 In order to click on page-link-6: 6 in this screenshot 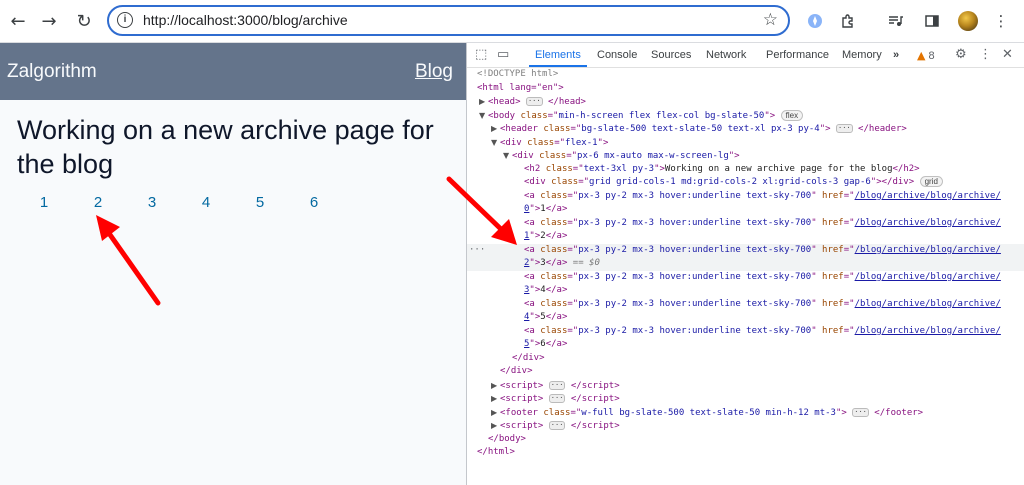, I will do `click(314, 202)`.